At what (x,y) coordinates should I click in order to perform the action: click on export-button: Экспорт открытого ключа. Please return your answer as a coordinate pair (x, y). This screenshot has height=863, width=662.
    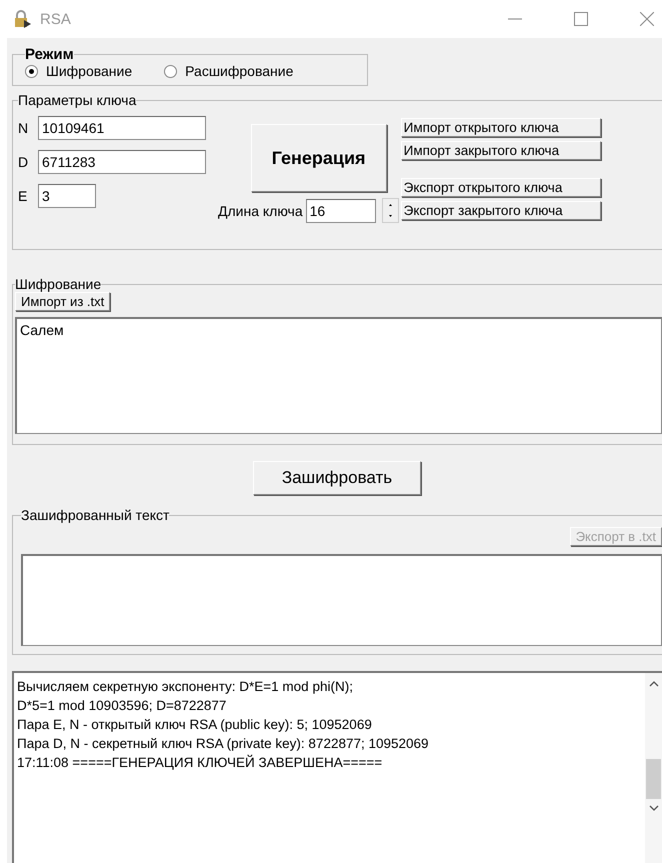
    Looking at the image, I should click on (500, 187).